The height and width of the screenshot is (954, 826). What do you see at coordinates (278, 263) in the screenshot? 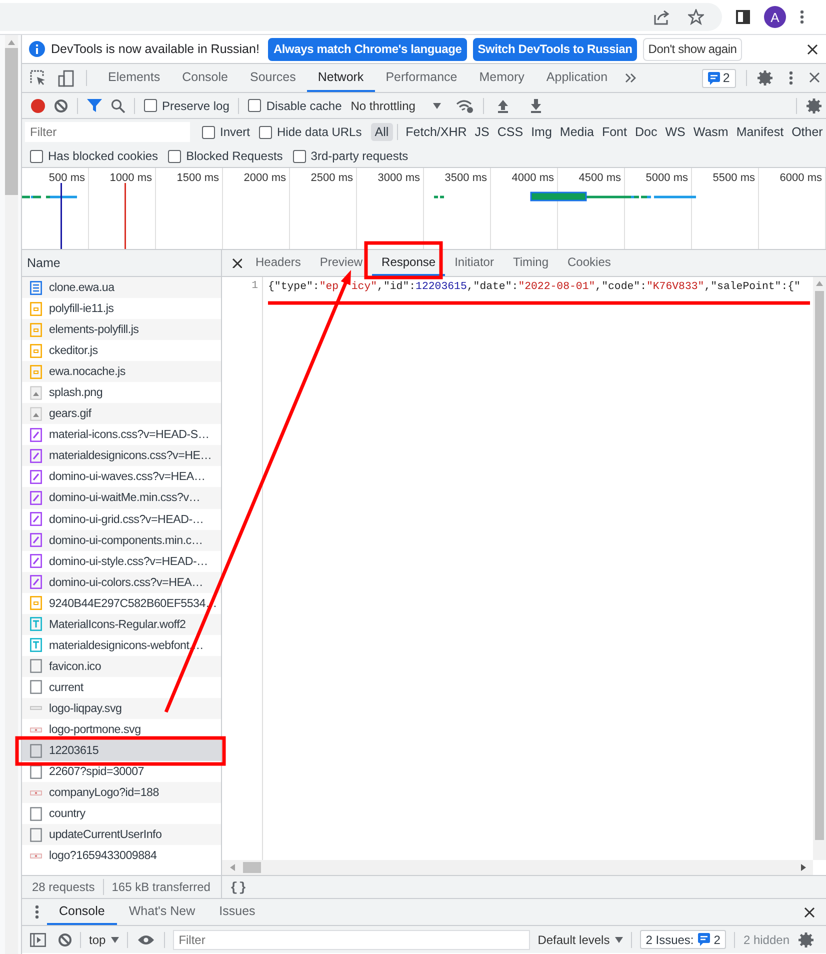
I see `detail-tab: Headers` at bounding box center [278, 263].